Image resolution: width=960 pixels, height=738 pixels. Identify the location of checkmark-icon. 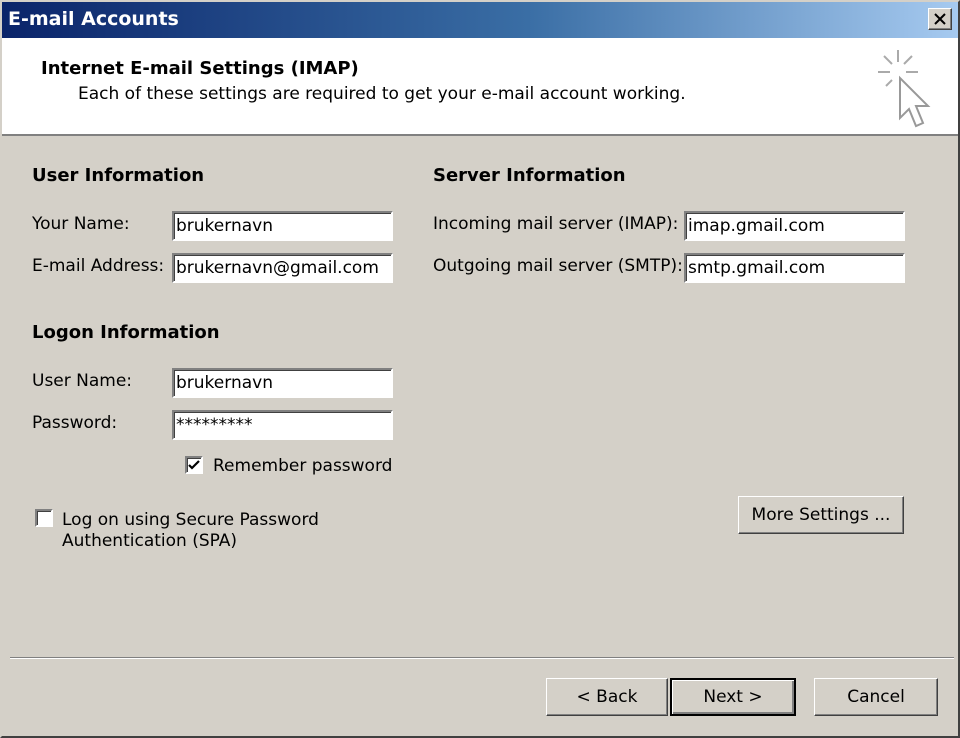
(194, 465).